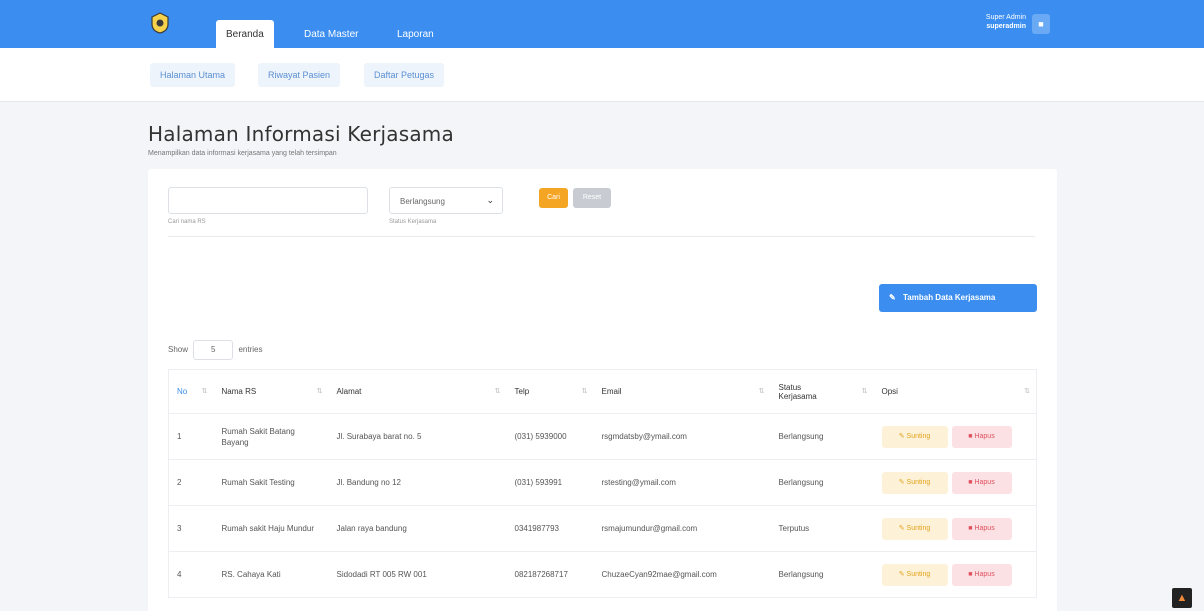  Describe the element at coordinates (550, 574) in the screenshot. I see `cell-telp: 082187268717` at that location.